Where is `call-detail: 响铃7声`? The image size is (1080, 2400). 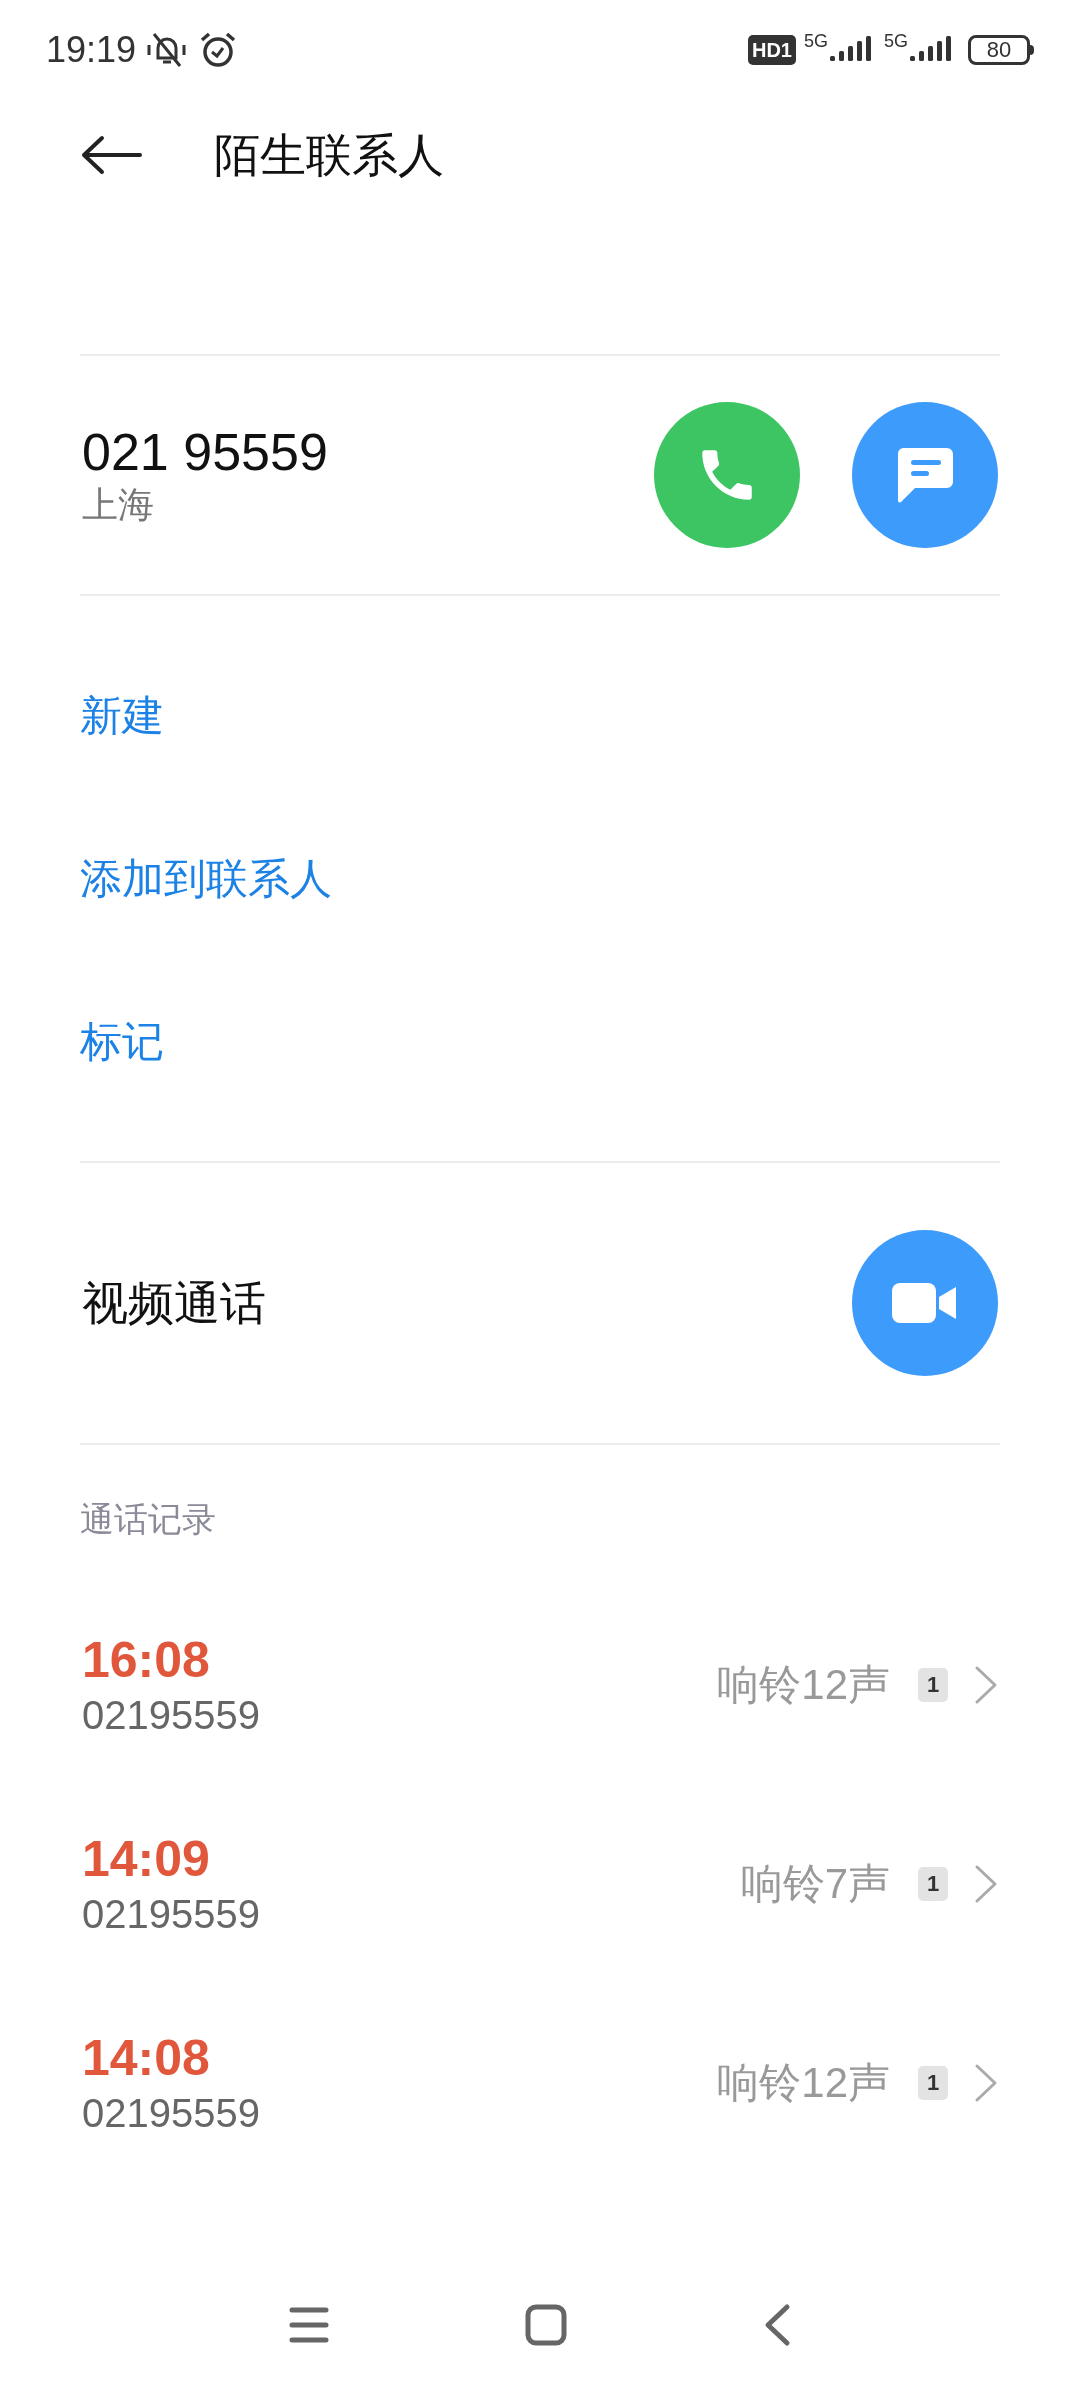 call-detail: 响铃7声 is located at coordinates (815, 1884).